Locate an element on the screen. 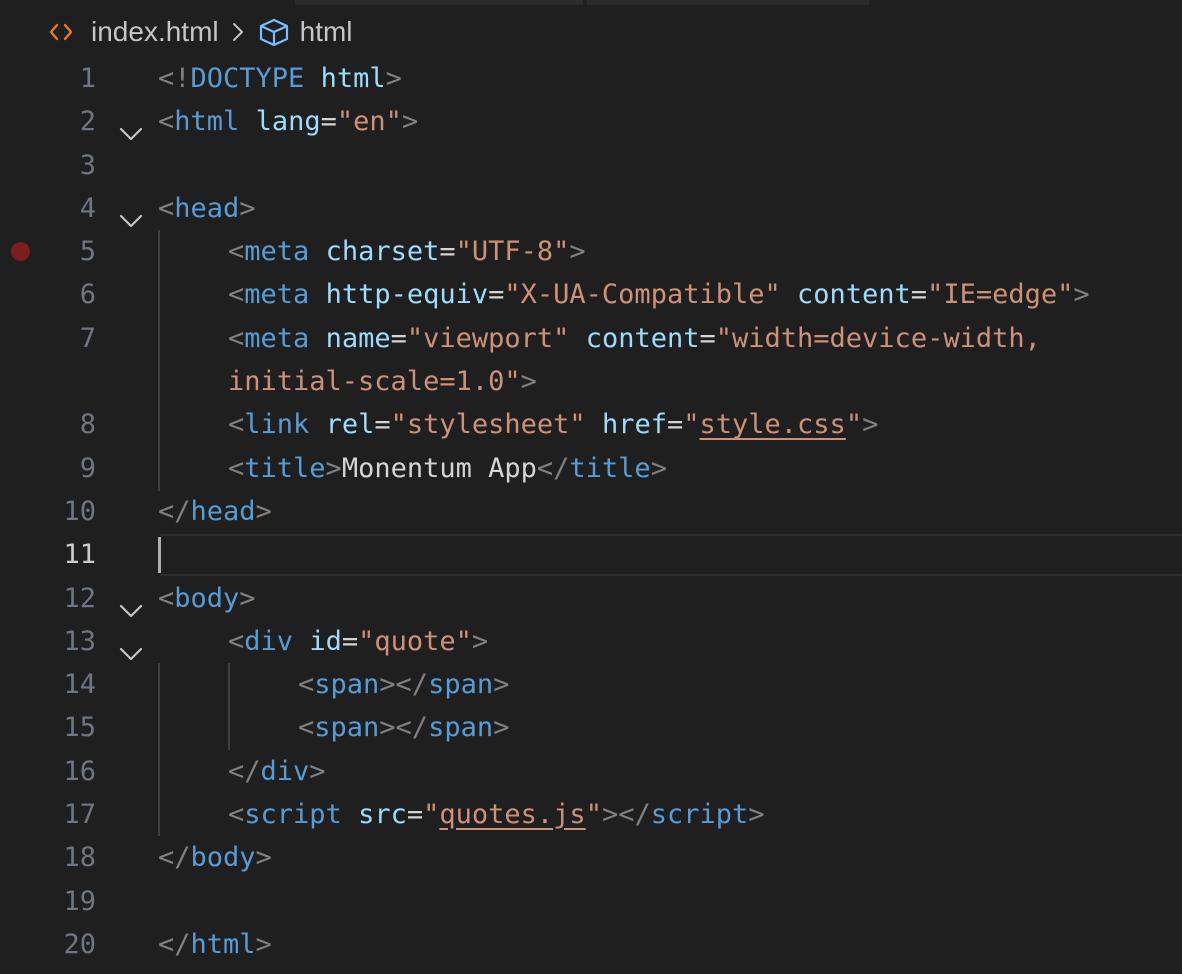 The height and width of the screenshot is (974, 1182). code-content: <title>Monentum App</title> is located at coordinates (447, 468).